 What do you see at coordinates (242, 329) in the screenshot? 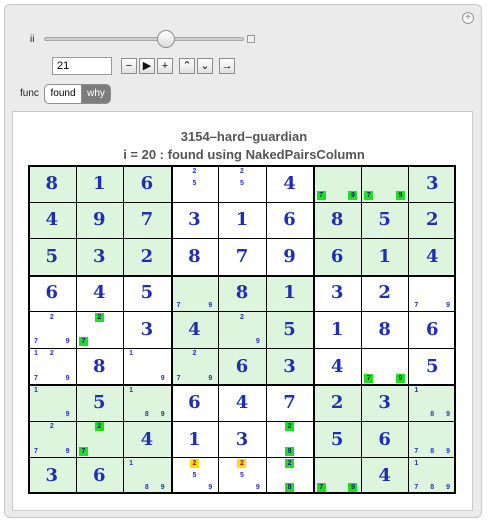
I see `sudoku-cell-r5c5: 29` at bounding box center [242, 329].